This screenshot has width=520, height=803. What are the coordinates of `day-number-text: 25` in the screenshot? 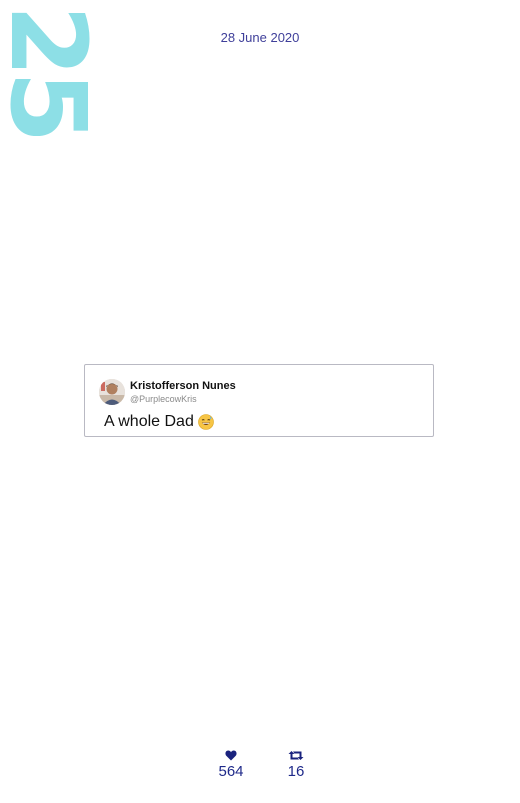 It's located at (48, 71).